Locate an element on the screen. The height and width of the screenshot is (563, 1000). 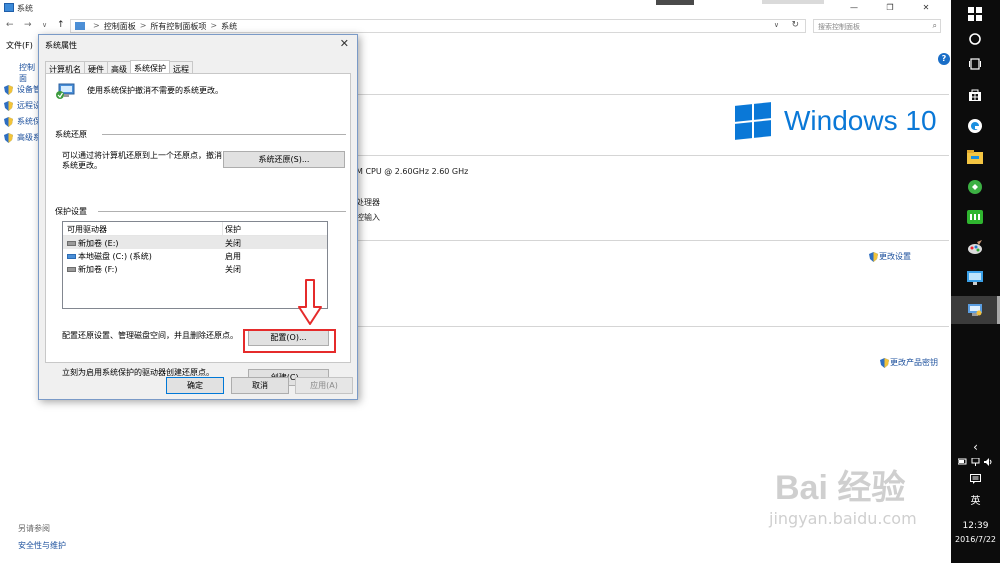
change-product-key-link: 更改产品密钥 is located at coordinates (909, 362).